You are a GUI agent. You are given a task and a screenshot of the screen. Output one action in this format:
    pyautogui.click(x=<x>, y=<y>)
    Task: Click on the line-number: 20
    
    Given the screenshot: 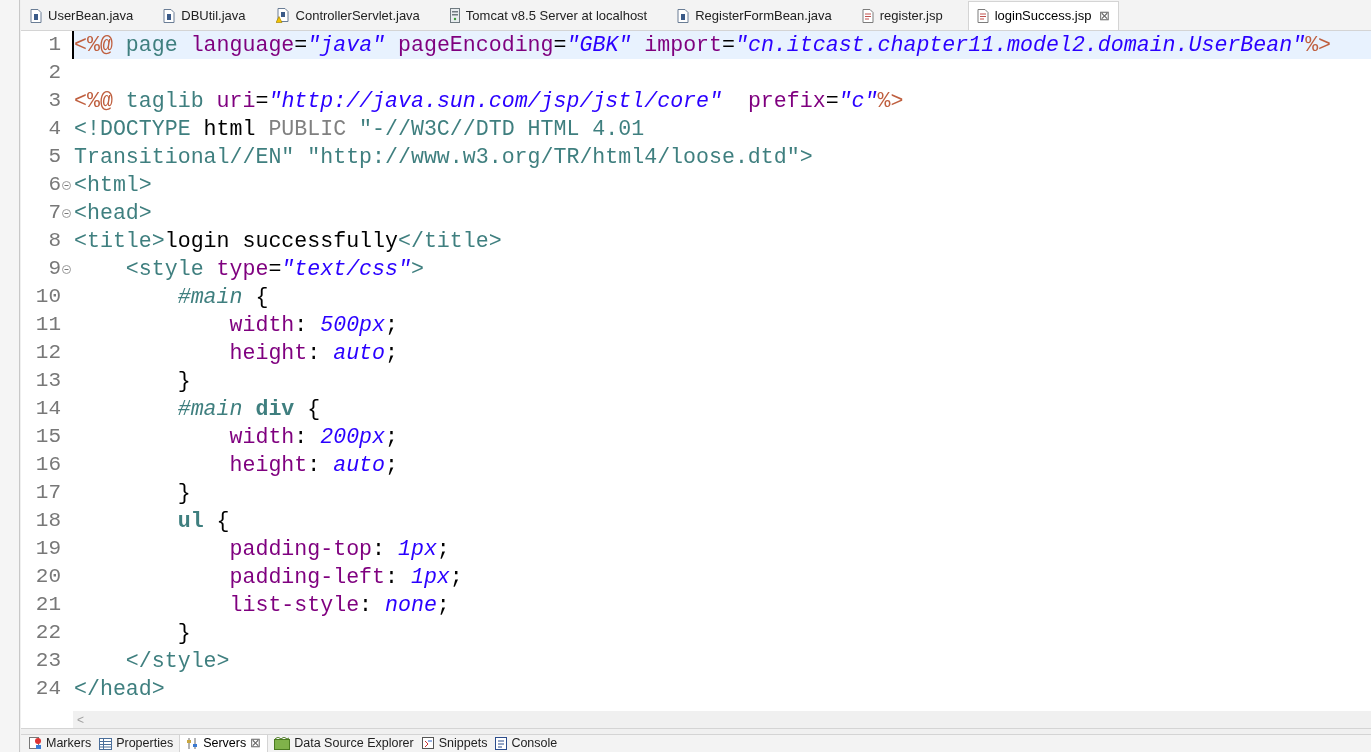 What is the action you would take?
    pyautogui.click(x=48, y=577)
    